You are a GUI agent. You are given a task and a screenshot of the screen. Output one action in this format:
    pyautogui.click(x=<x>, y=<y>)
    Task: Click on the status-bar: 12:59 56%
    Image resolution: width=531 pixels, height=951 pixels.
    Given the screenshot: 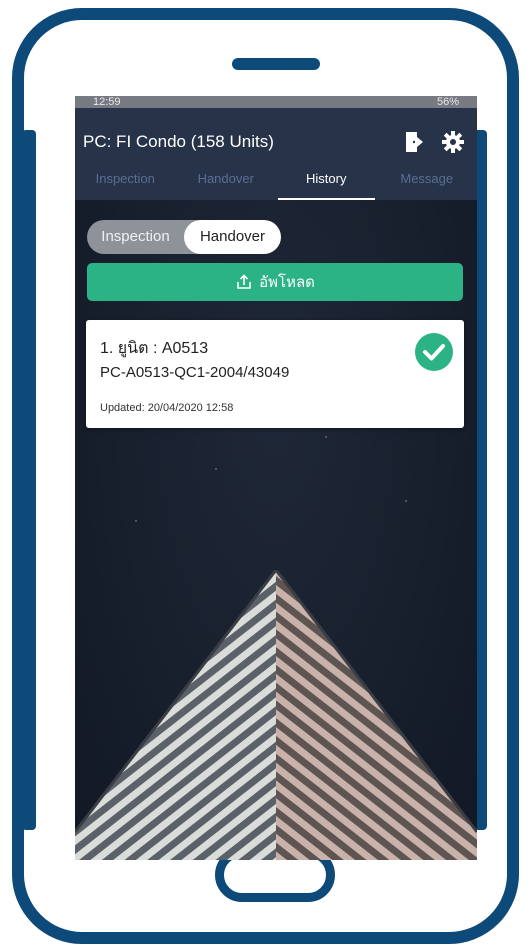 What is the action you would take?
    pyautogui.click(x=276, y=102)
    